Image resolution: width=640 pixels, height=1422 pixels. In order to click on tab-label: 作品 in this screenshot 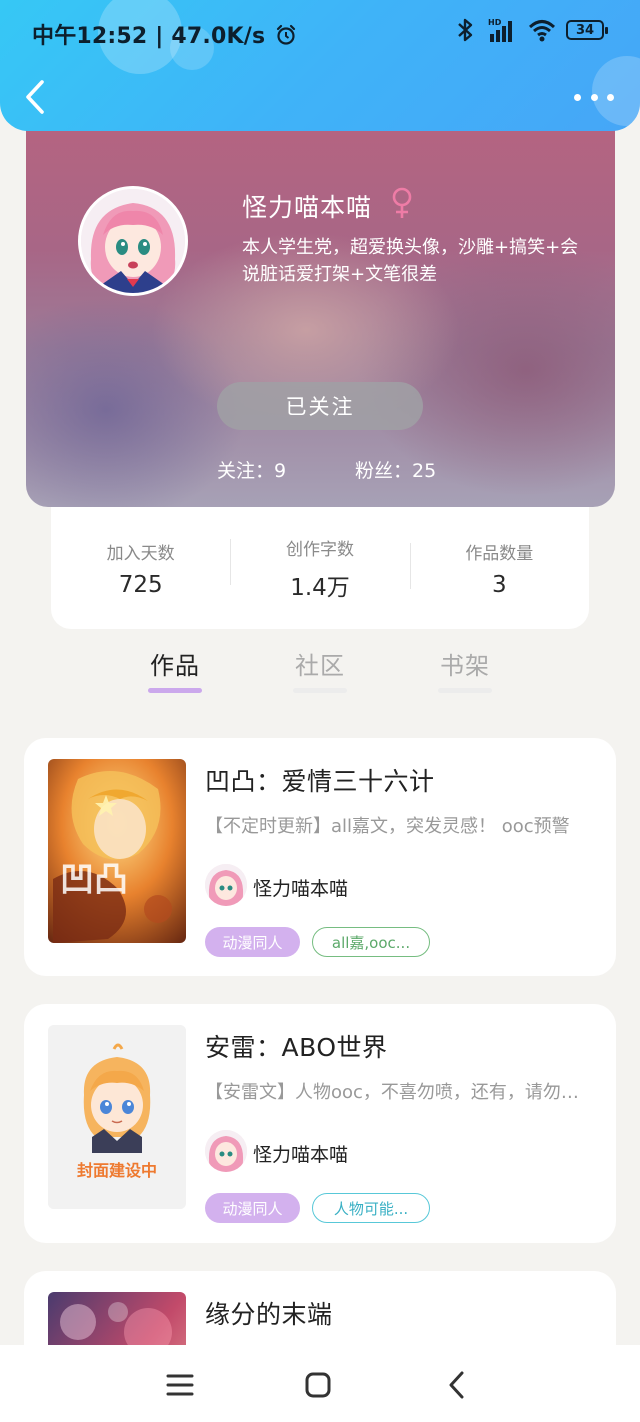, I will do `click(175, 666)`.